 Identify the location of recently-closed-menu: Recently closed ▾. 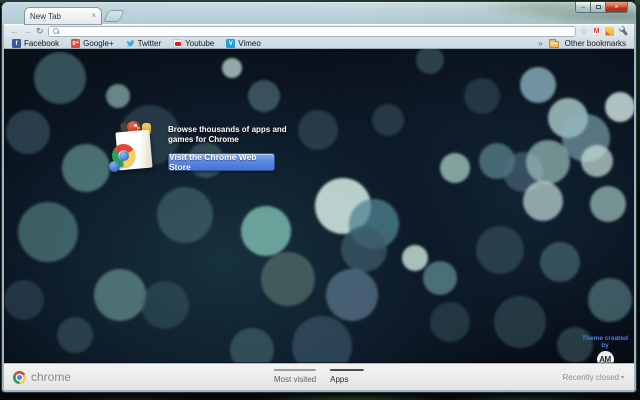
(594, 377).